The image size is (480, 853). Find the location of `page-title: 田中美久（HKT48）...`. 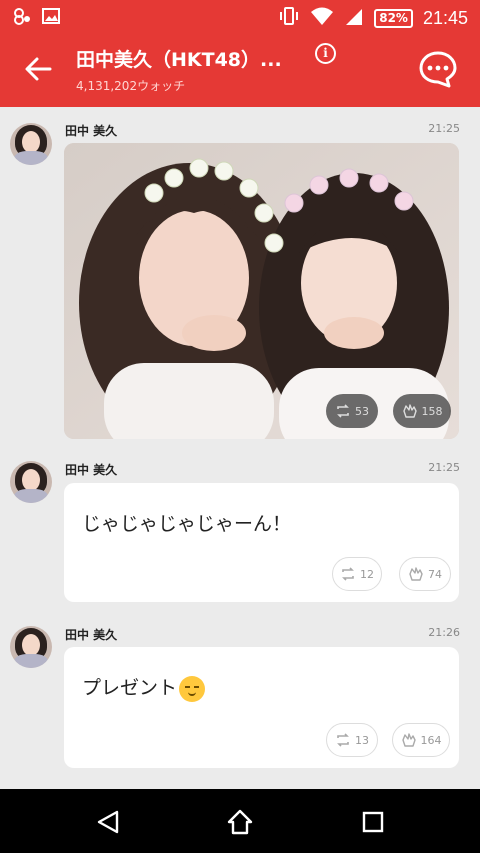

page-title: 田中美久（HKT48）... is located at coordinates (179, 60).